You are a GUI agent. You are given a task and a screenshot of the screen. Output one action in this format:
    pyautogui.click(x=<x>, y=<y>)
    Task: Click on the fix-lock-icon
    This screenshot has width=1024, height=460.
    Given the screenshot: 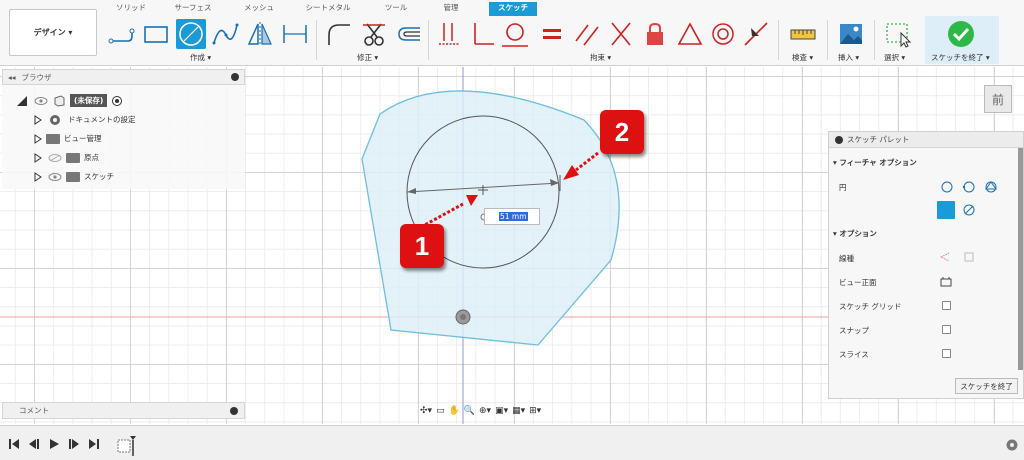 What is the action you would take?
    pyautogui.click(x=655, y=34)
    